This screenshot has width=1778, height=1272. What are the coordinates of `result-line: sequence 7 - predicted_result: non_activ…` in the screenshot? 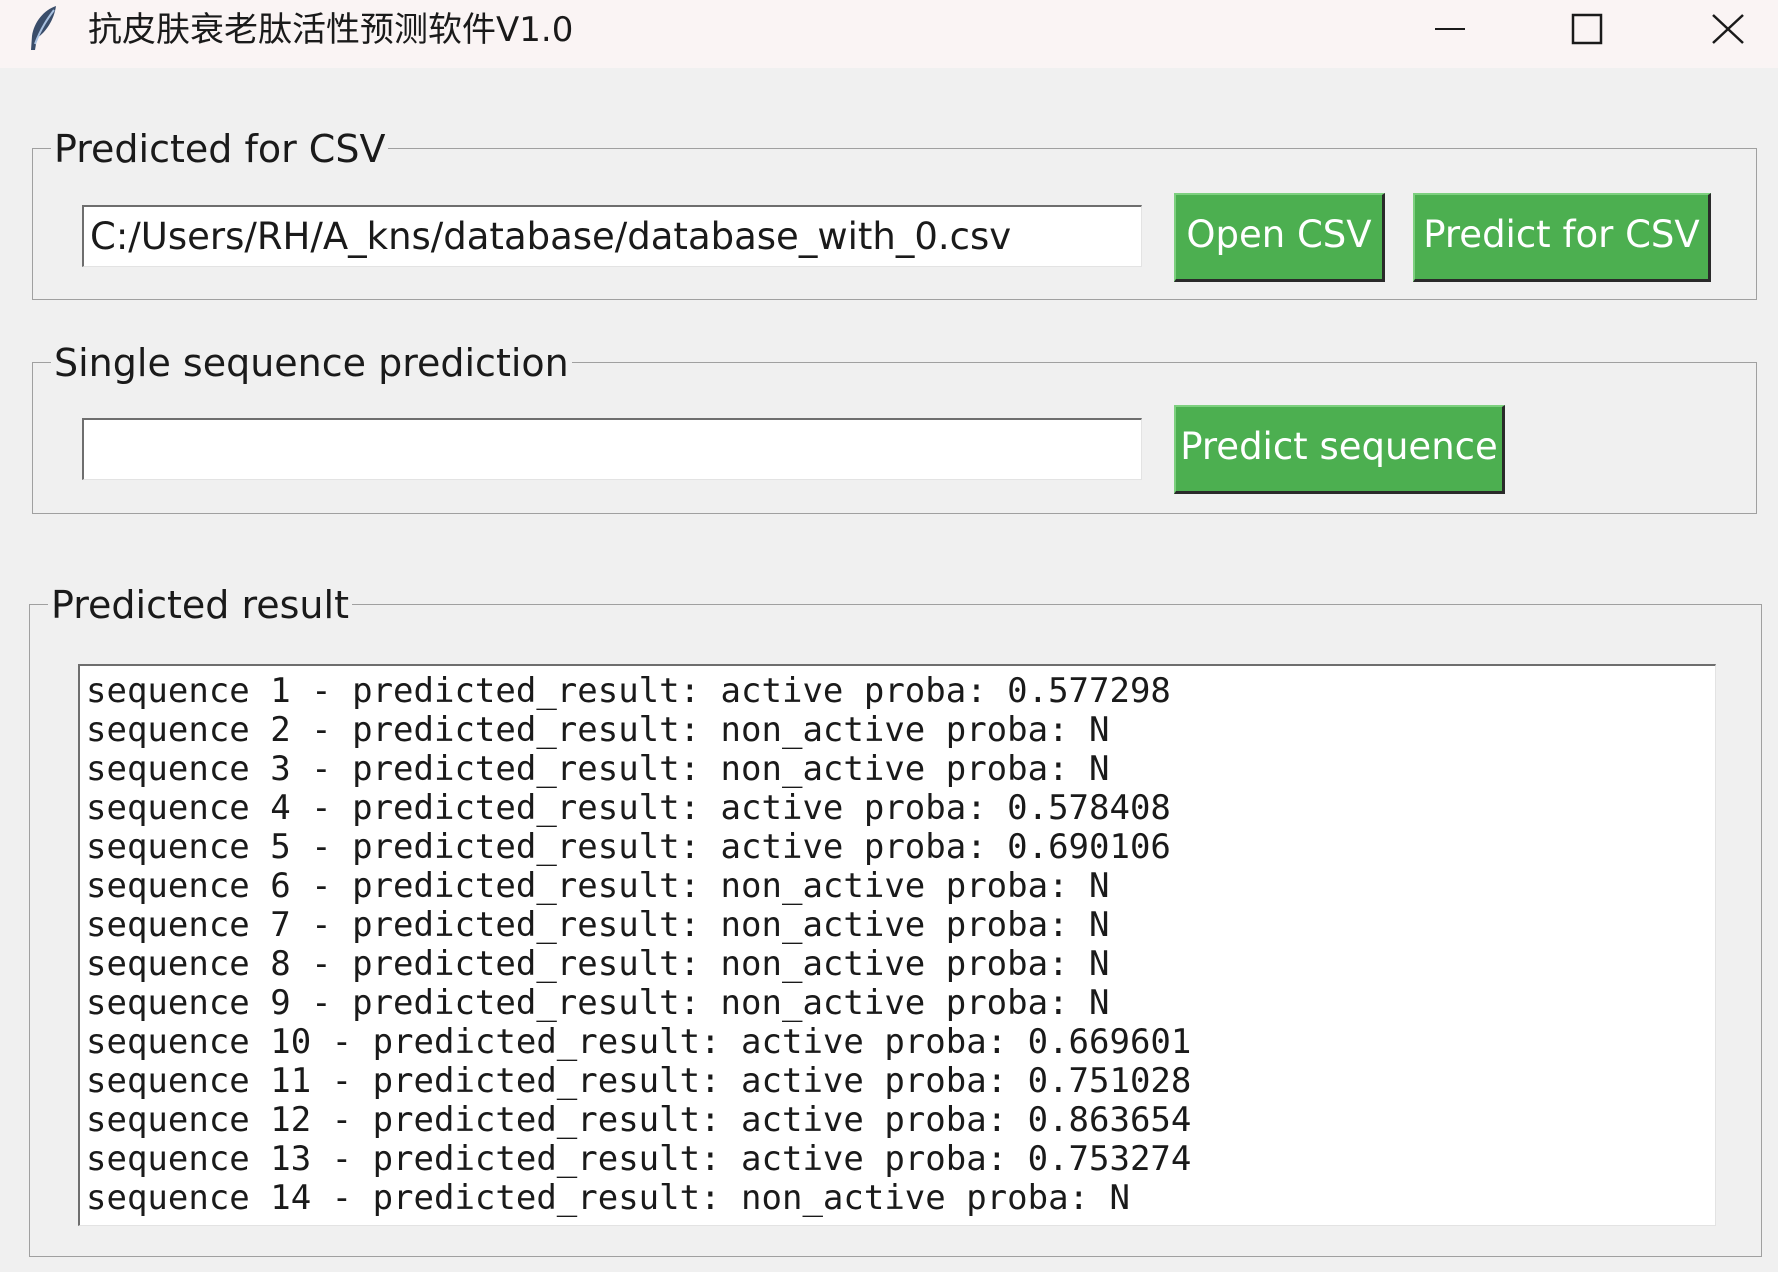 It's located at (598, 925).